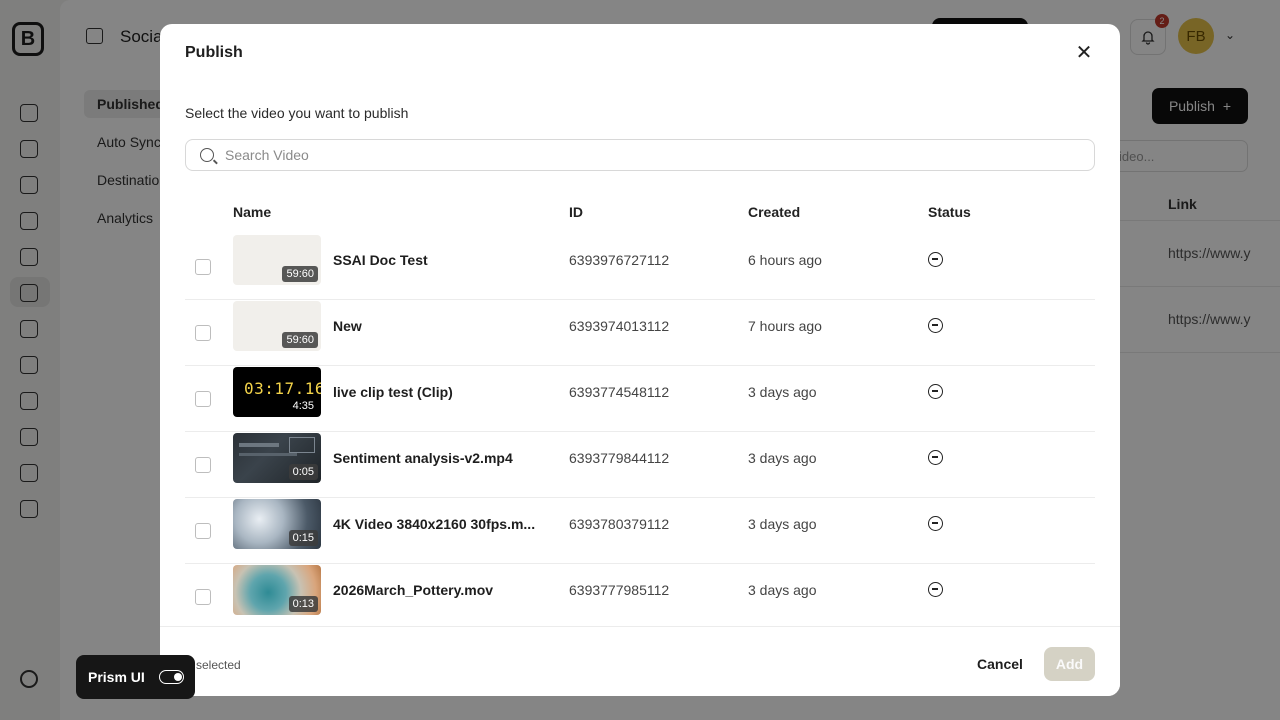 This screenshot has width=1280, height=720. I want to click on video-name: Sentiment analysis-v2.mp4, so click(423, 458).